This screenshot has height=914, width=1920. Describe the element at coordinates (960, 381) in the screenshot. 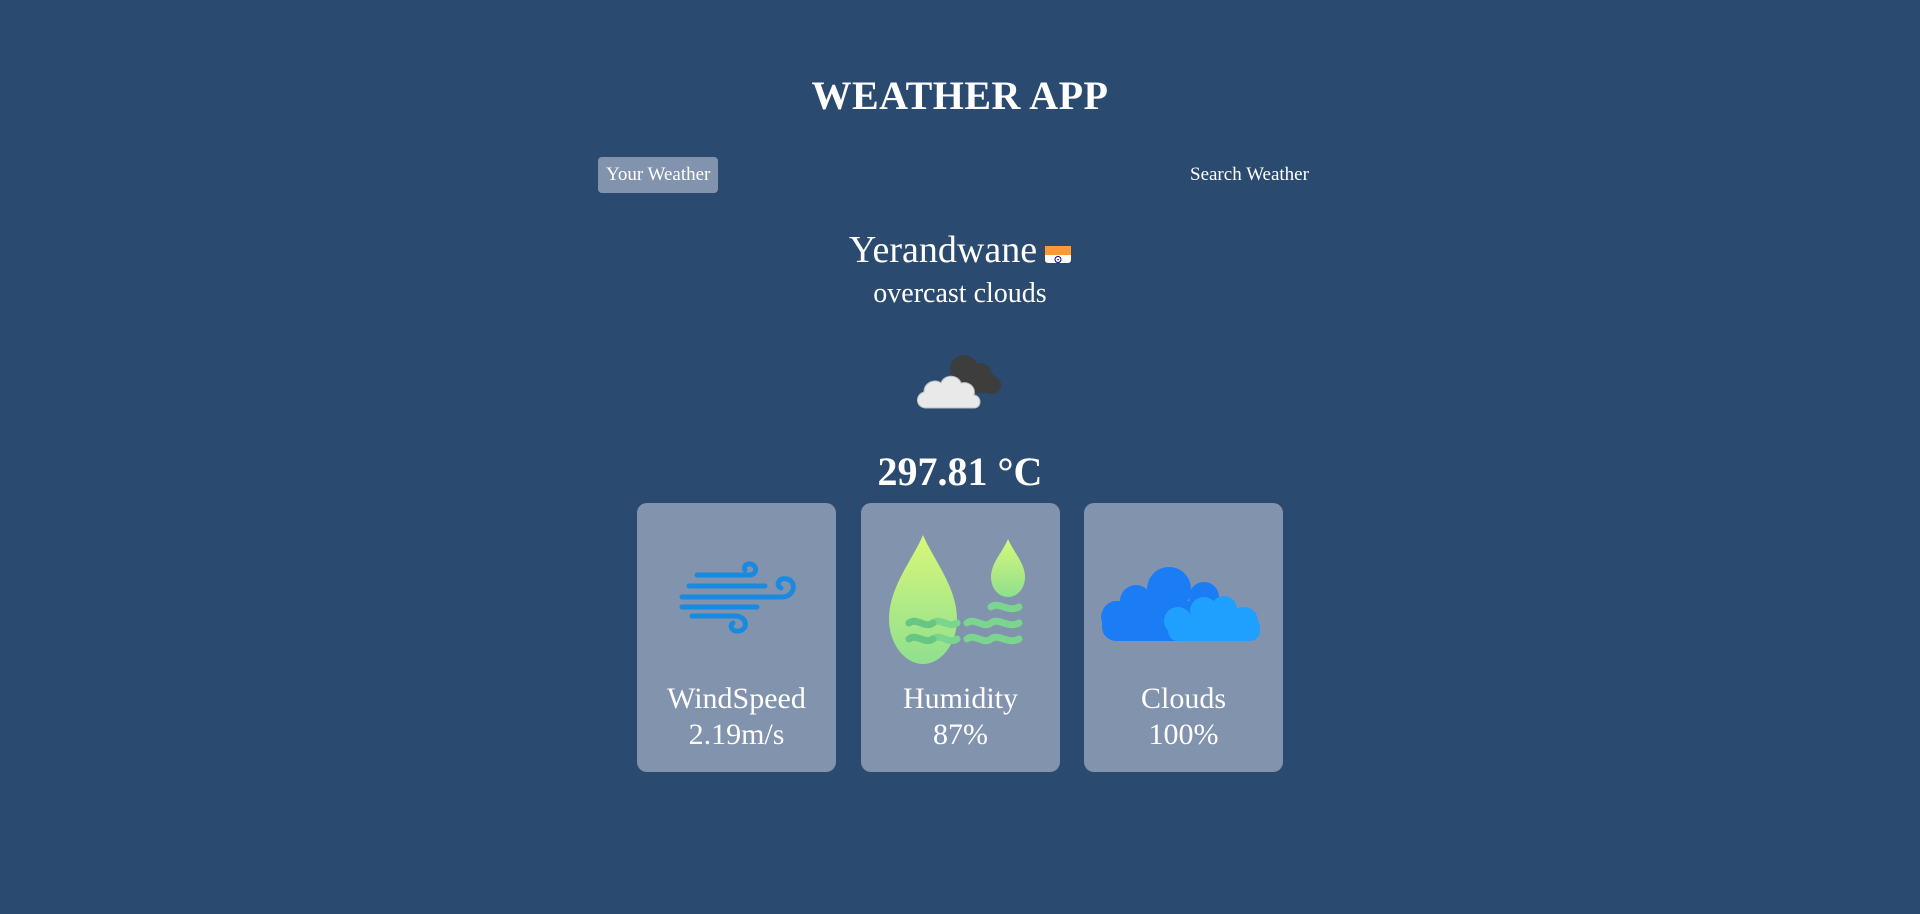

I see `overcast-clouds-icon` at that location.